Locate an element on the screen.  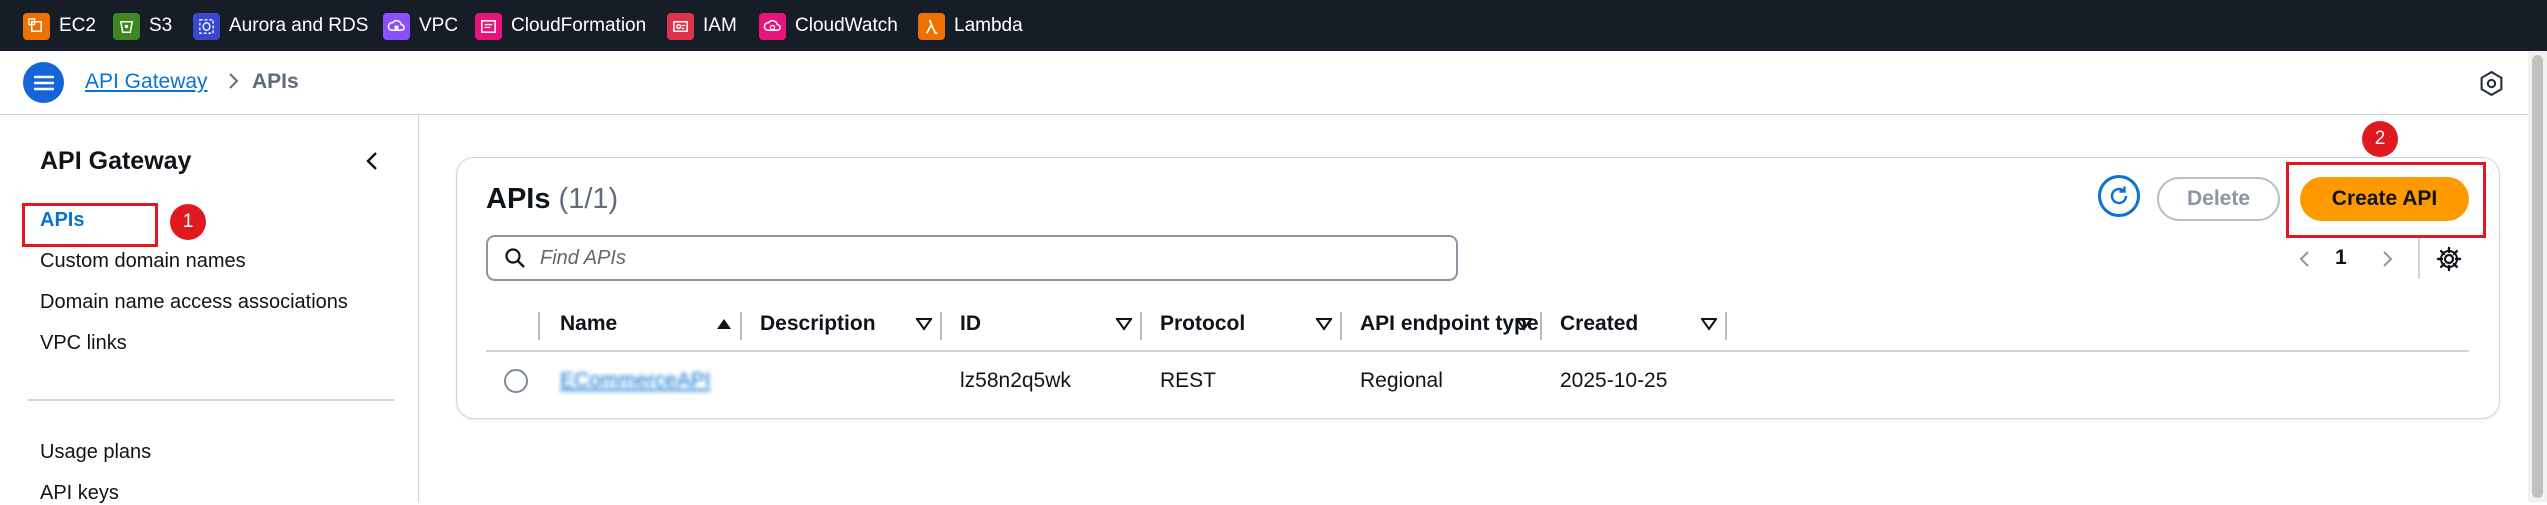
column-header-id: ID is located at coordinates (970, 324).